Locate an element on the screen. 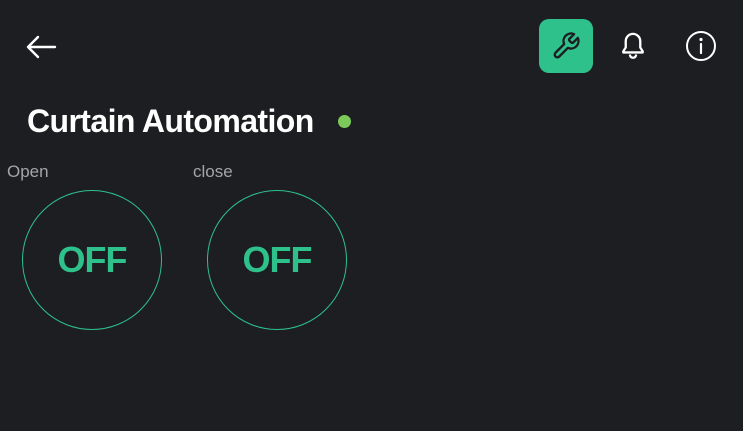 The width and height of the screenshot is (743, 431). widget-open: Open OFF is located at coordinates (84, 250).